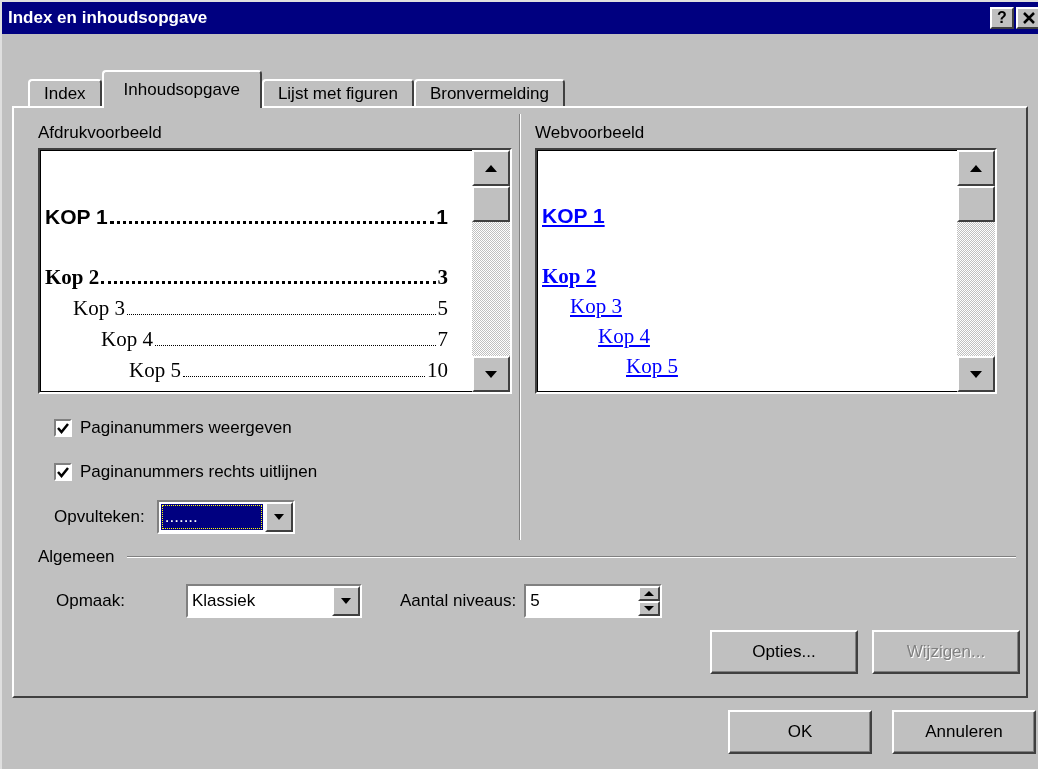 This screenshot has width=1038, height=769. I want to click on format-dropdown: Klassiek, so click(274, 600).